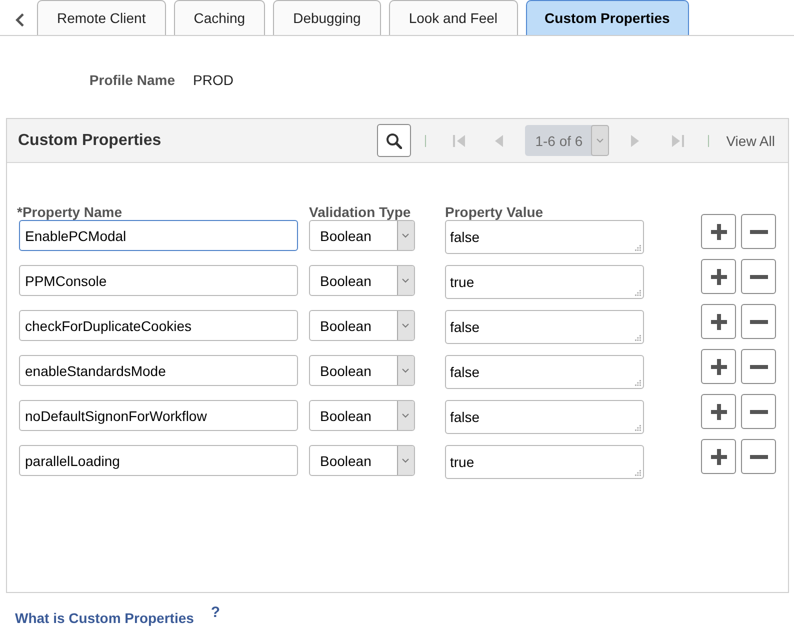  Describe the element at coordinates (158, 280) in the screenshot. I see `property-name-field: PPMConsole` at that location.